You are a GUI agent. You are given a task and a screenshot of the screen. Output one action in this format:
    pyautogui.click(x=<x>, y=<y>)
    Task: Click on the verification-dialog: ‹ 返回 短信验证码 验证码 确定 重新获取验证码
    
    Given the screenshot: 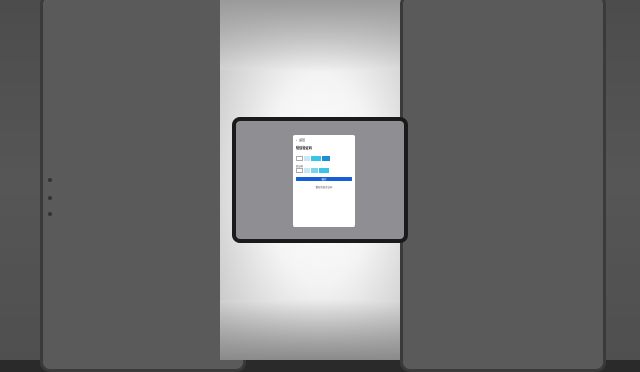 What is the action you would take?
    pyautogui.click(x=324, y=181)
    